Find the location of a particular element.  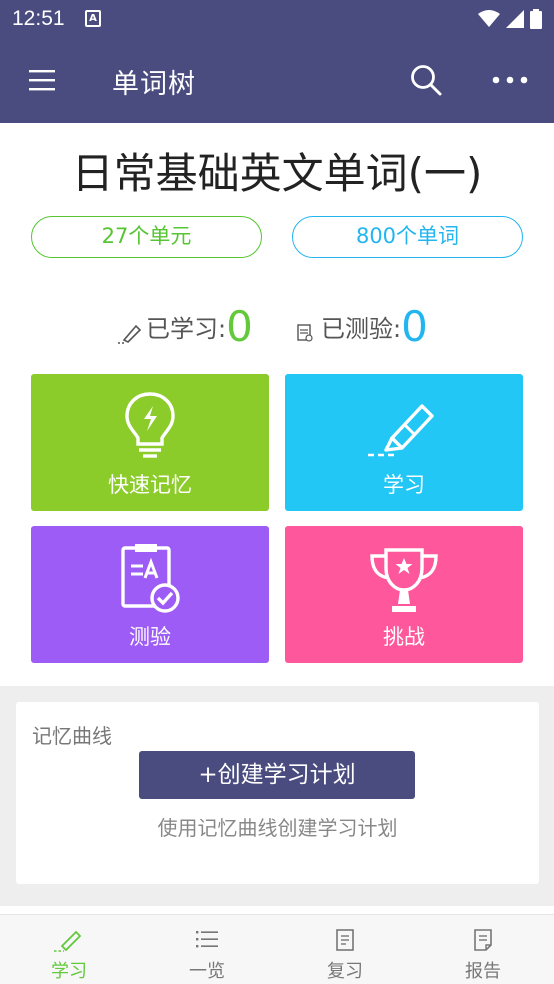

quiz-sheet-icon is located at coordinates (305, 333).